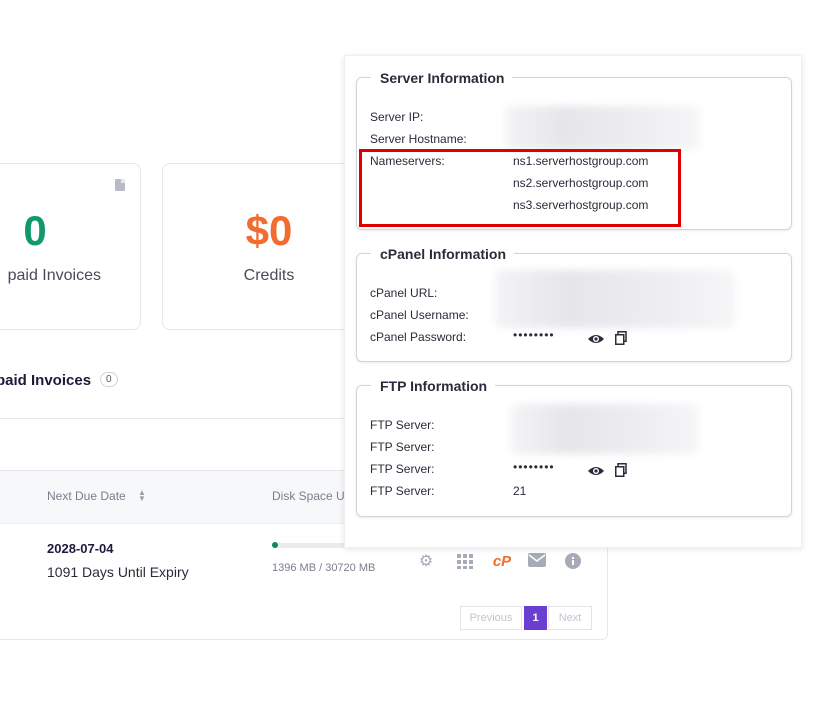  Describe the element at coordinates (142, 496) in the screenshot. I see `sort-icon: ▲ ▼` at that location.